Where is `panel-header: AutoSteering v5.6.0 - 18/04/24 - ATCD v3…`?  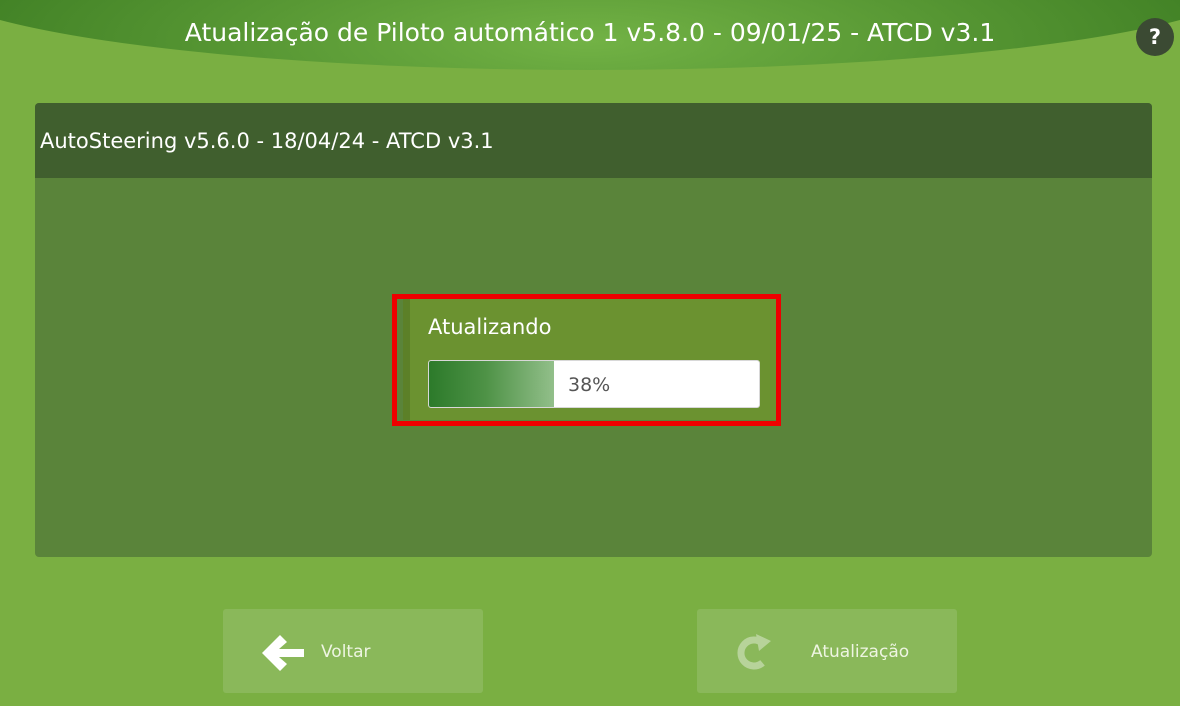
panel-header: AutoSteering v5.6.0 - 18/04/24 - ATCD v3… is located at coordinates (593, 140).